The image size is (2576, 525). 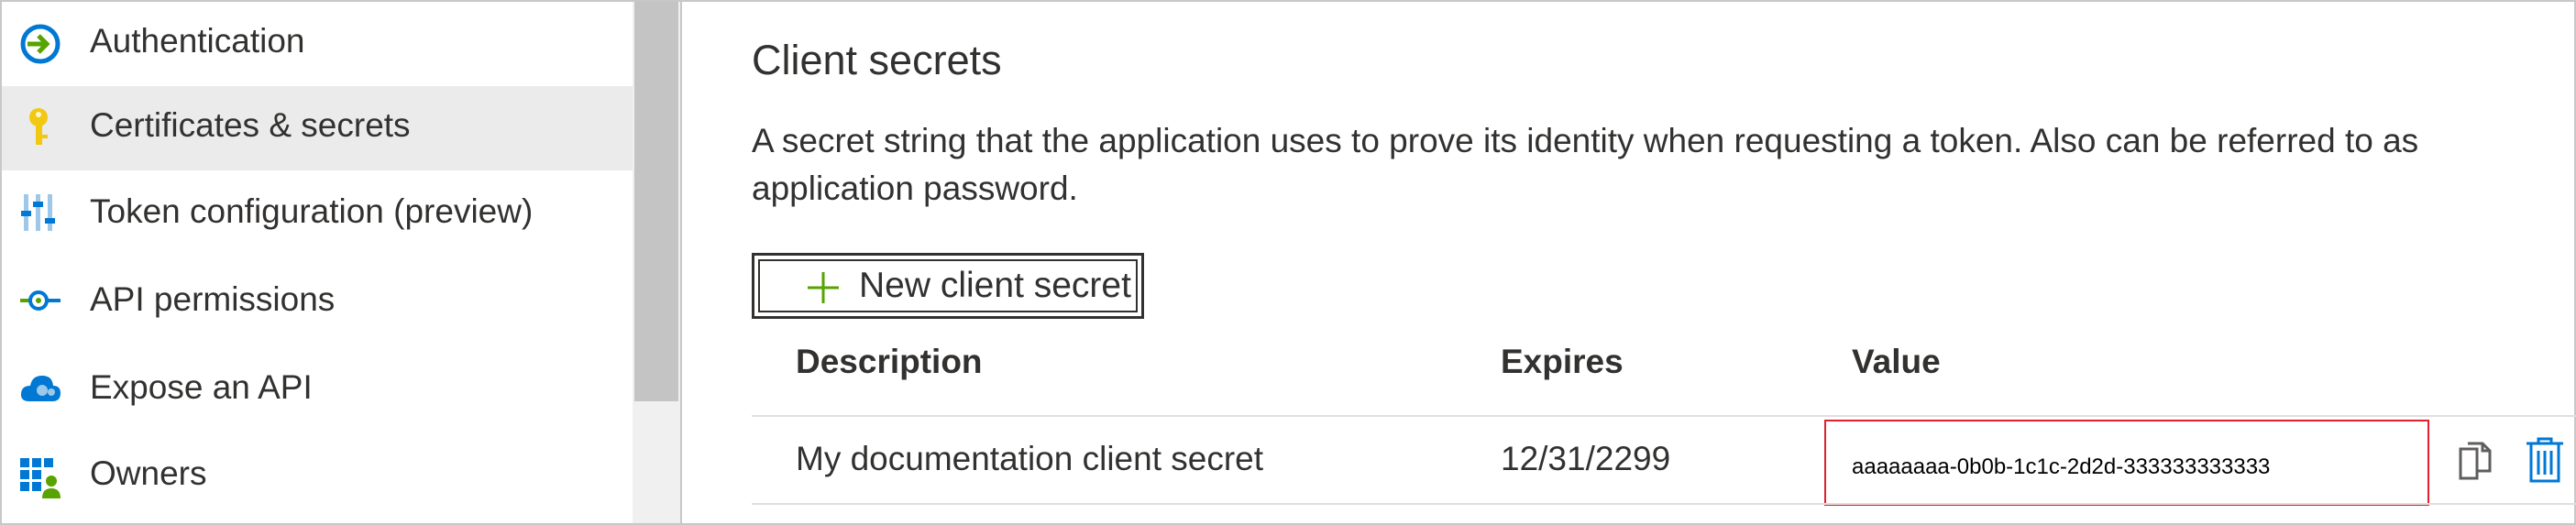 I want to click on key-icon, so click(x=40, y=126).